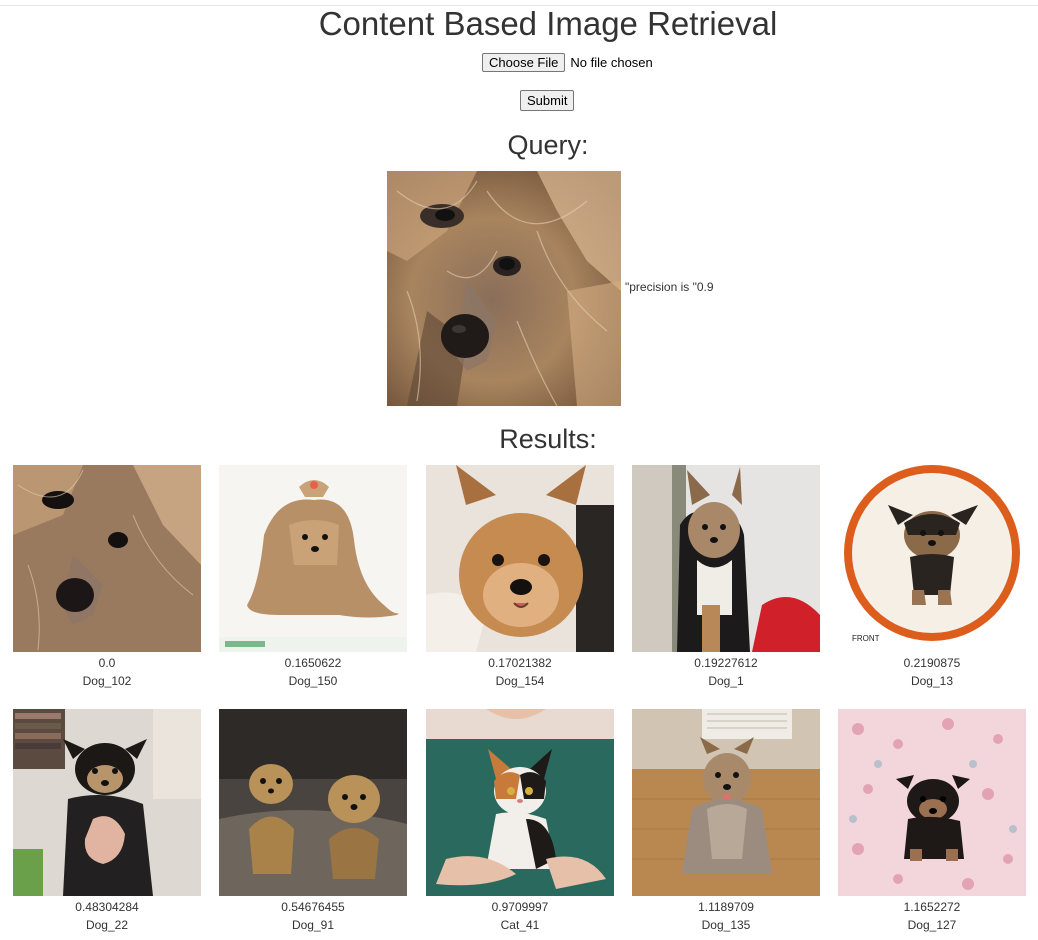  I want to click on result-card: 0.54676455 Dog_91, so click(313, 821).